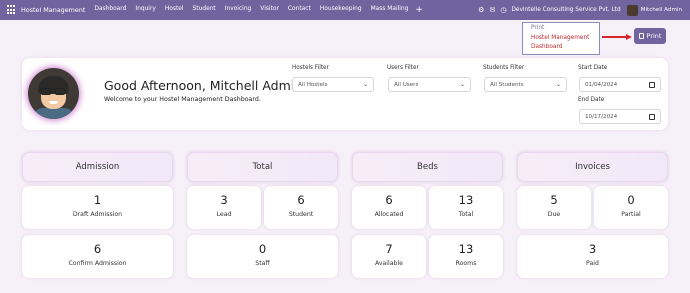 The image size is (690, 293). What do you see at coordinates (310, 68) in the screenshot?
I see `hostels-filter-label: Hostels Filter` at bounding box center [310, 68].